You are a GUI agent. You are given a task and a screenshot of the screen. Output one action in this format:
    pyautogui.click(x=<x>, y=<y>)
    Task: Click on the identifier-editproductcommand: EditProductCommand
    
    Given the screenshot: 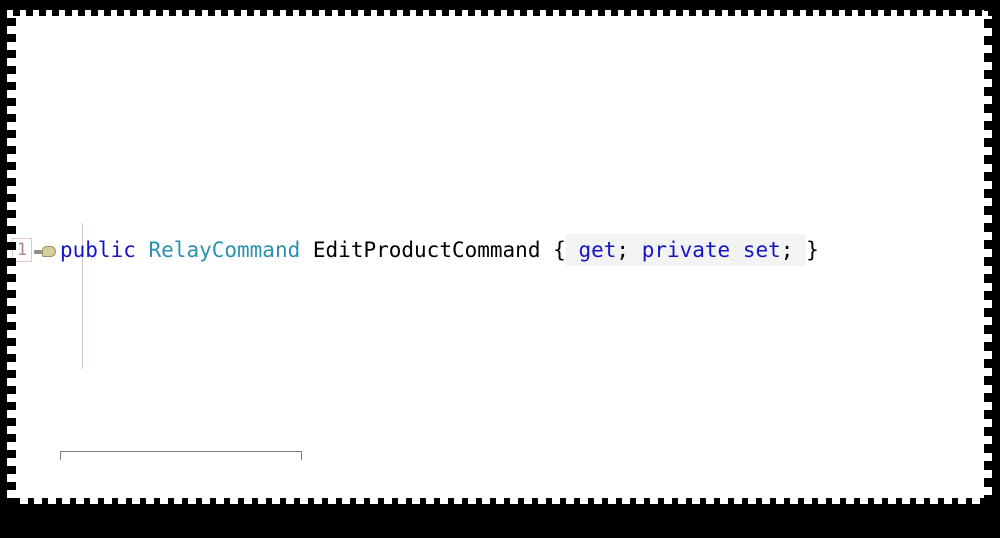 What is the action you would take?
    pyautogui.click(x=426, y=250)
    